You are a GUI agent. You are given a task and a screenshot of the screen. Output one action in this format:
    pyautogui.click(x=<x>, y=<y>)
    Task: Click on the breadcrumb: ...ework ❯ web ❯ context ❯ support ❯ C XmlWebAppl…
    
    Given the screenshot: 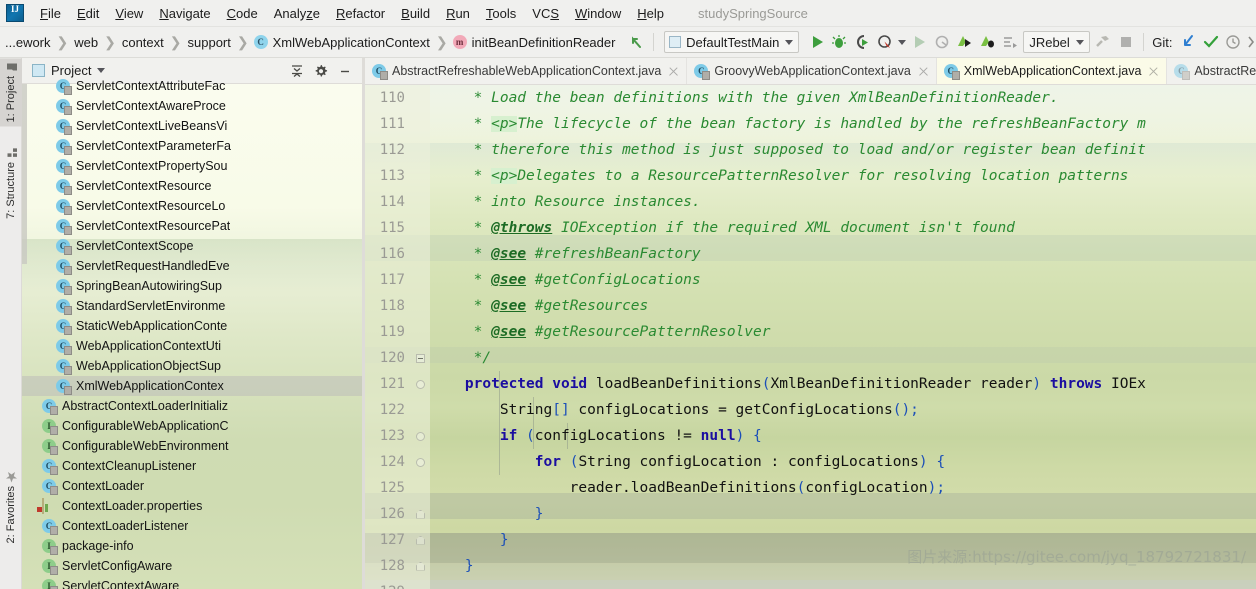 What is the action you would take?
    pyautogui.click(x=308, y=42)
    